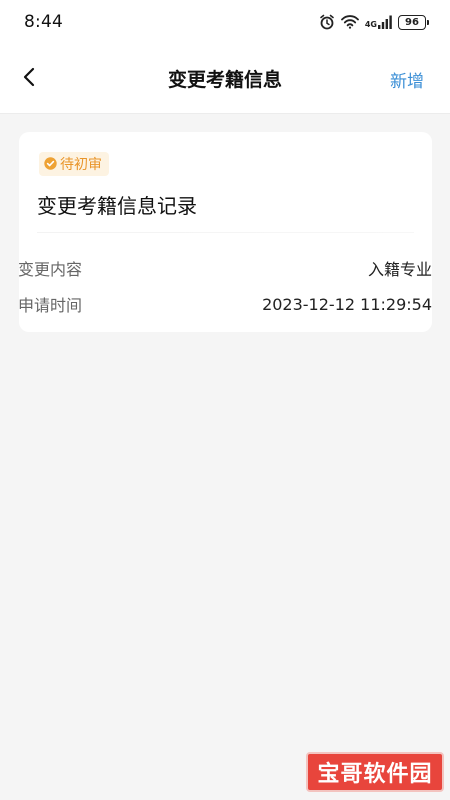 The width and height of the screenshot is (450, 800). I want to click on watermark-logo: 宝哥软件园, so click(375, 772).